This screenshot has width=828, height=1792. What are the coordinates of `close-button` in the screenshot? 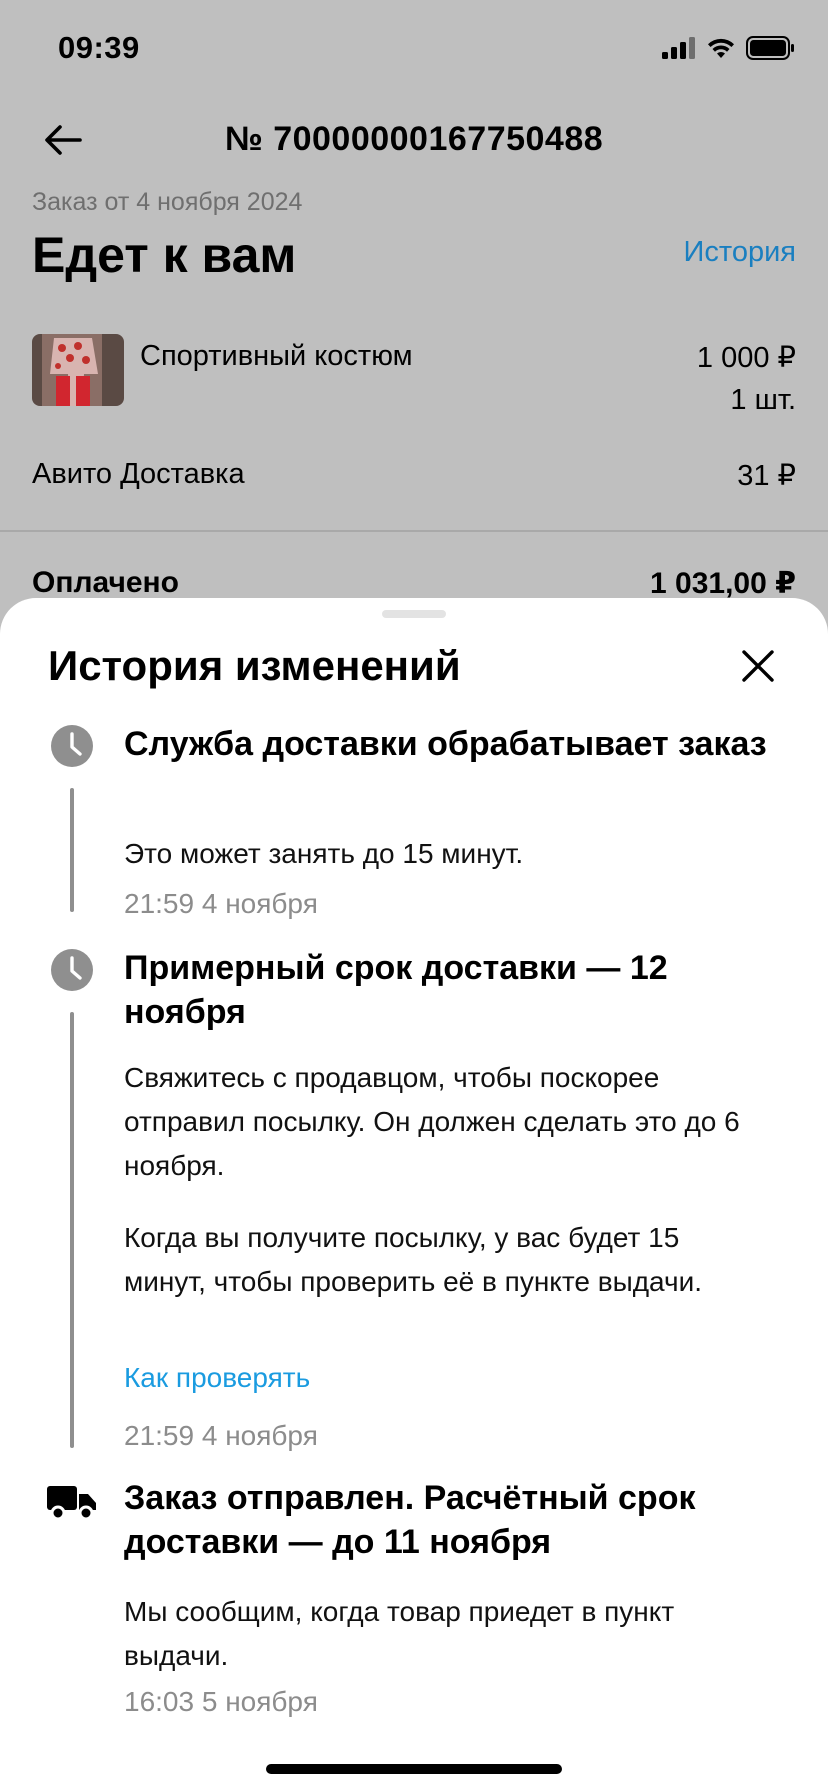 It's located at (758, 666).